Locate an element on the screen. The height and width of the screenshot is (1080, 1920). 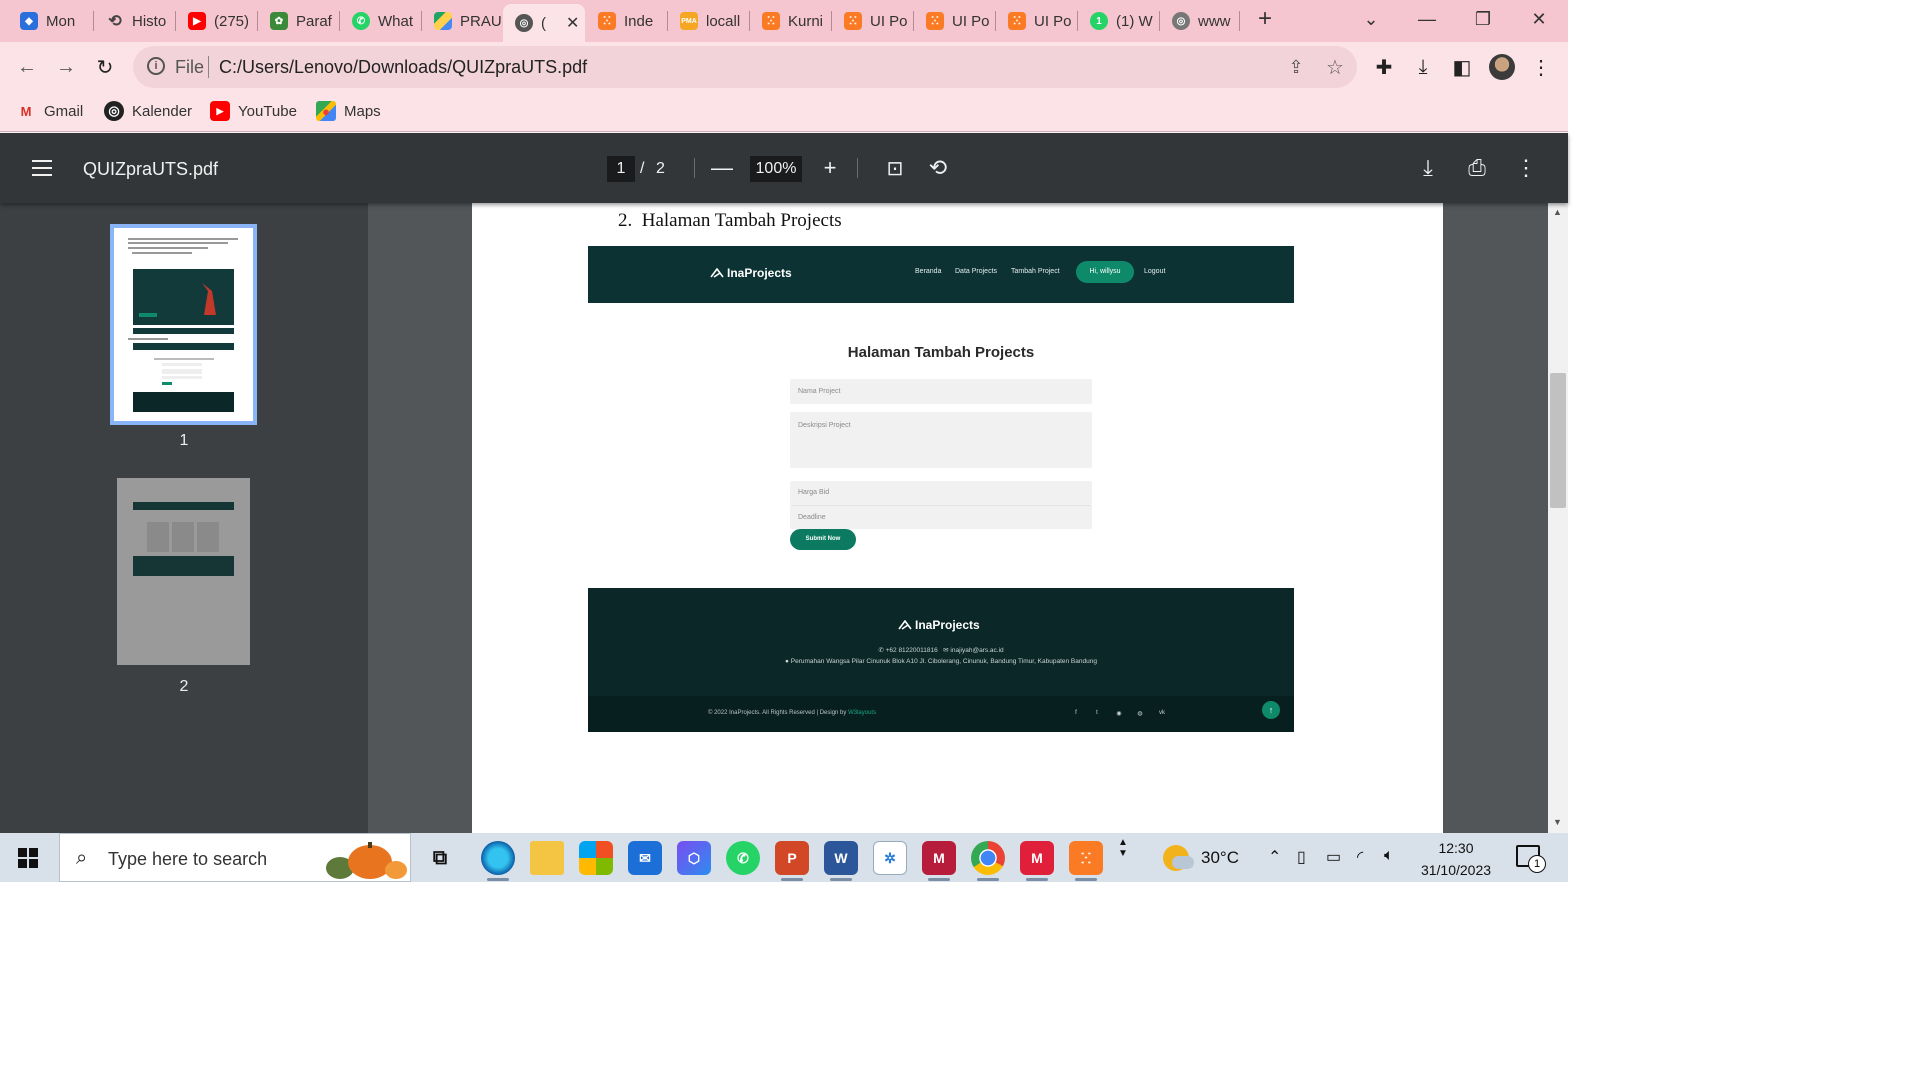
reload-icon: ↻ is located at coordinates (105, 67).